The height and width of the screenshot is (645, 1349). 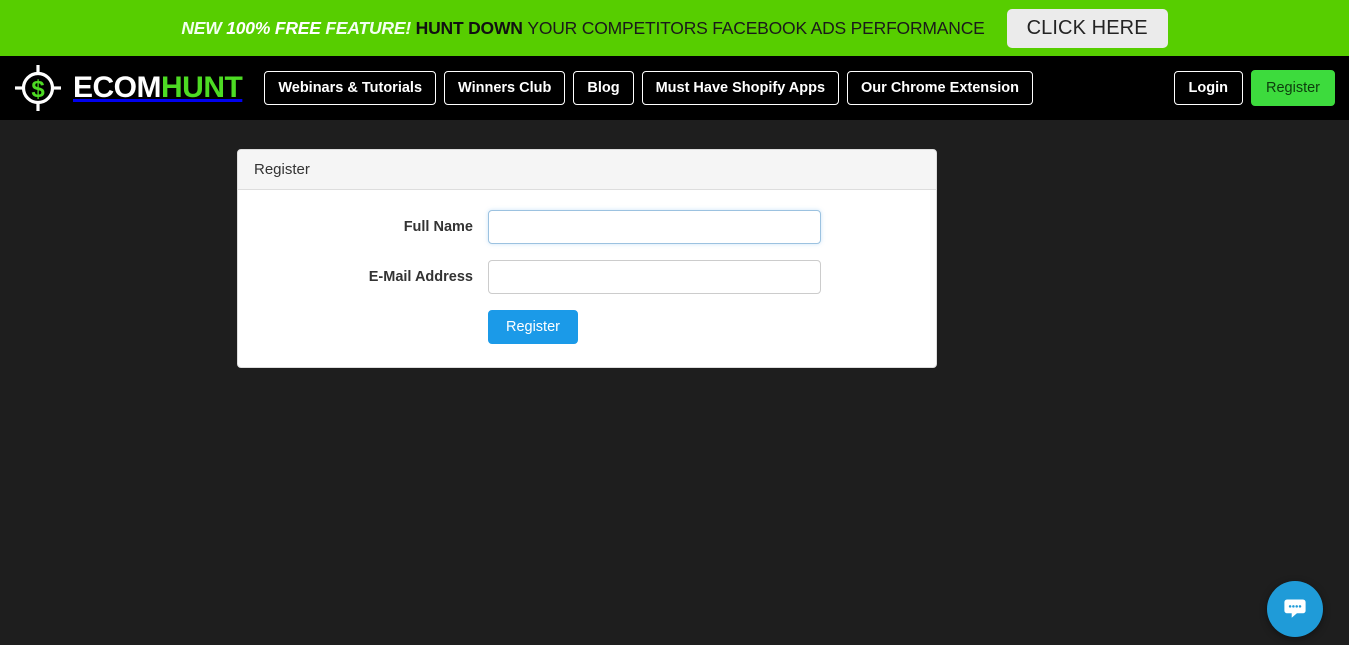 I want to click on nav-item: Our Chrome Extension, so click(x=940, y=88).